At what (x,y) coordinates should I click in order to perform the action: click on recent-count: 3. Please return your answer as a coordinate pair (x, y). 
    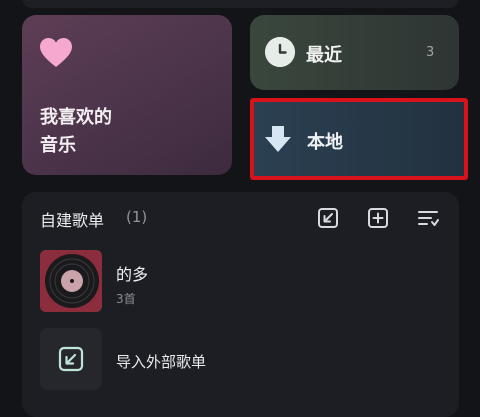
    Looking at the image, I should click on (430, 52).